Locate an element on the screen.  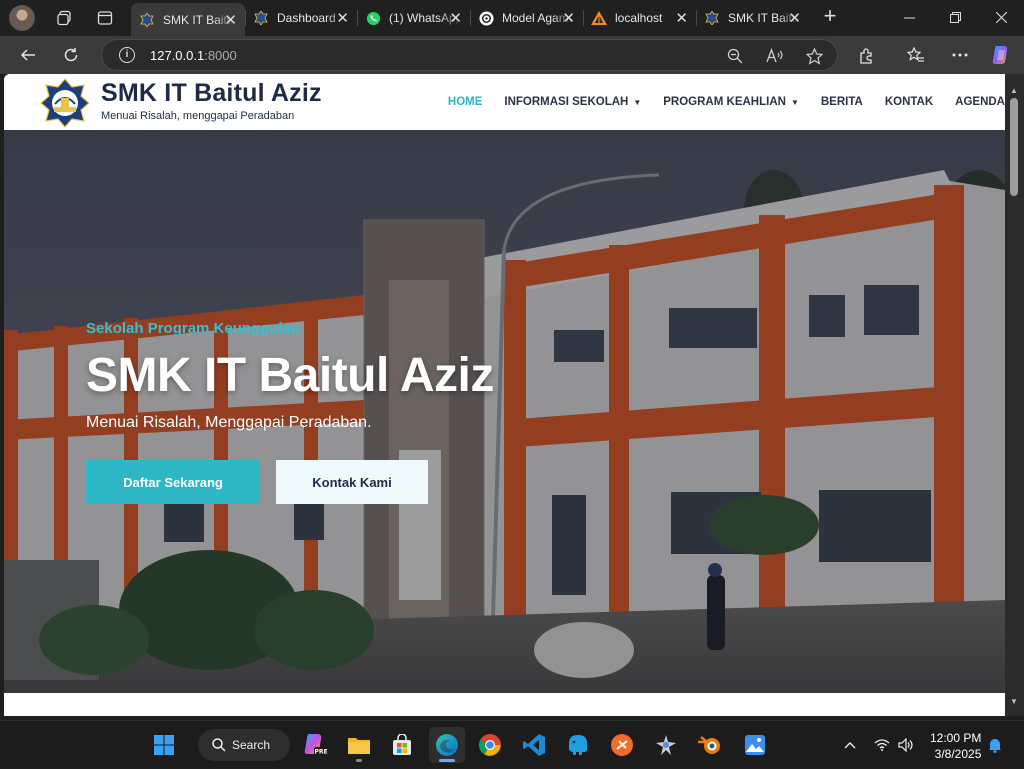
elephant-app-icon is located at coordinates (578, 745).